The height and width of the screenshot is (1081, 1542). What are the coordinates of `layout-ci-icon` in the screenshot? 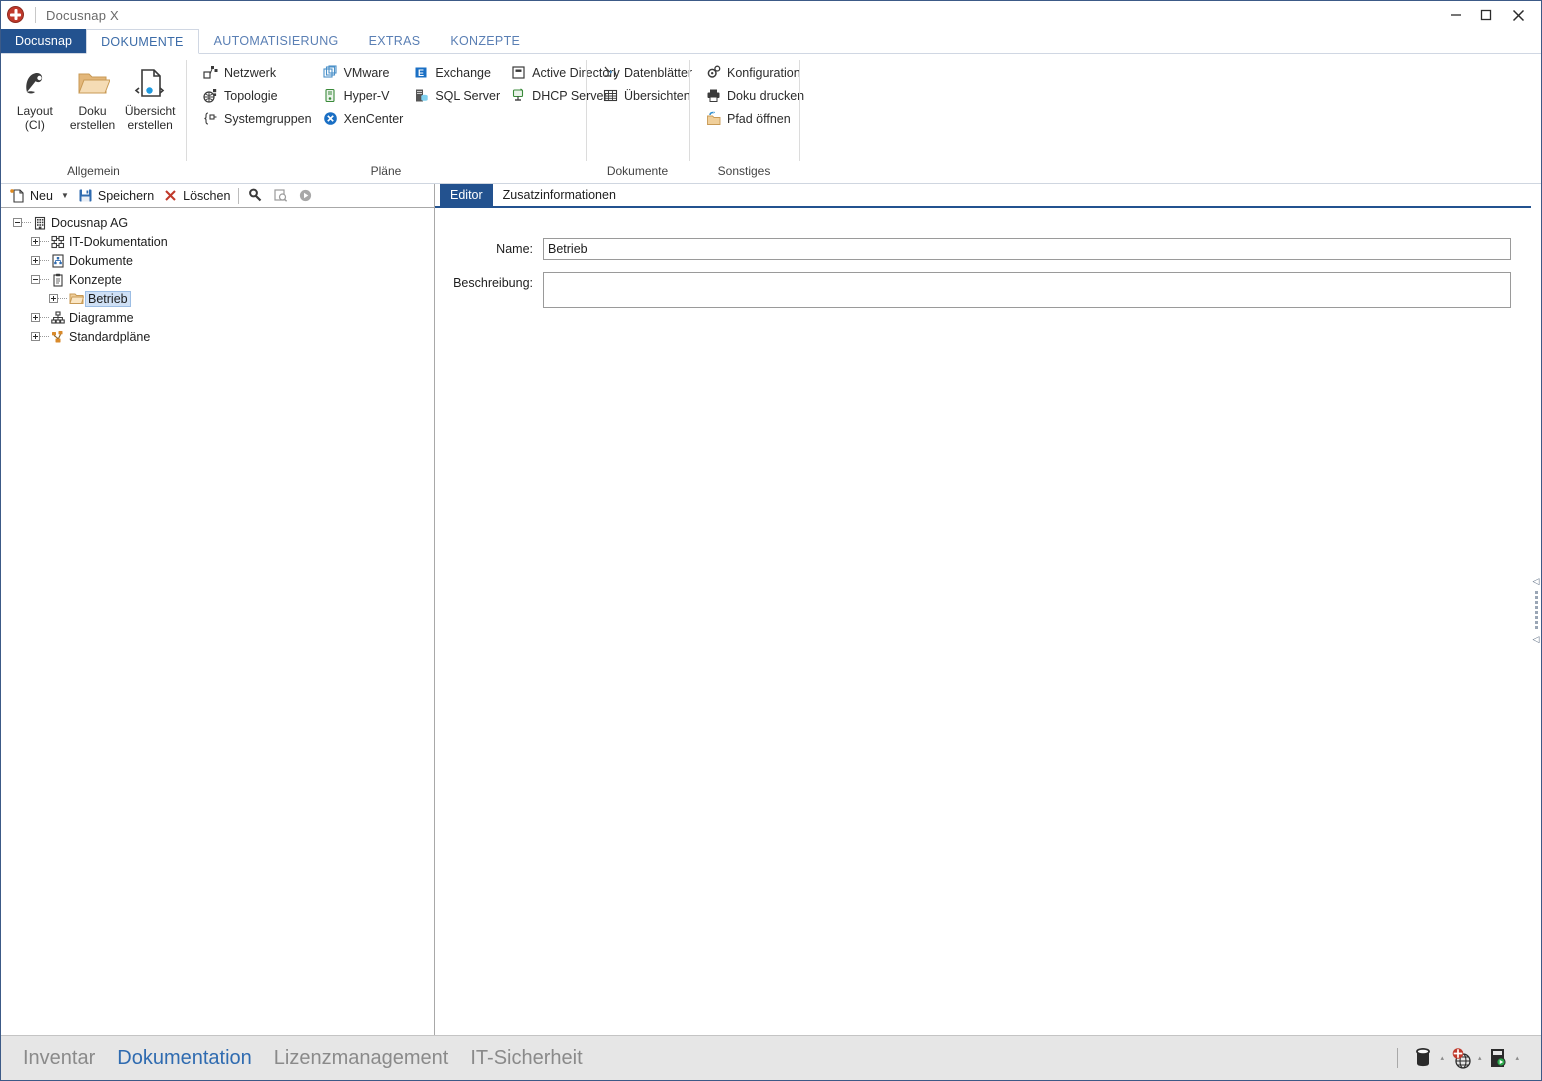 It's located at (35, 83).